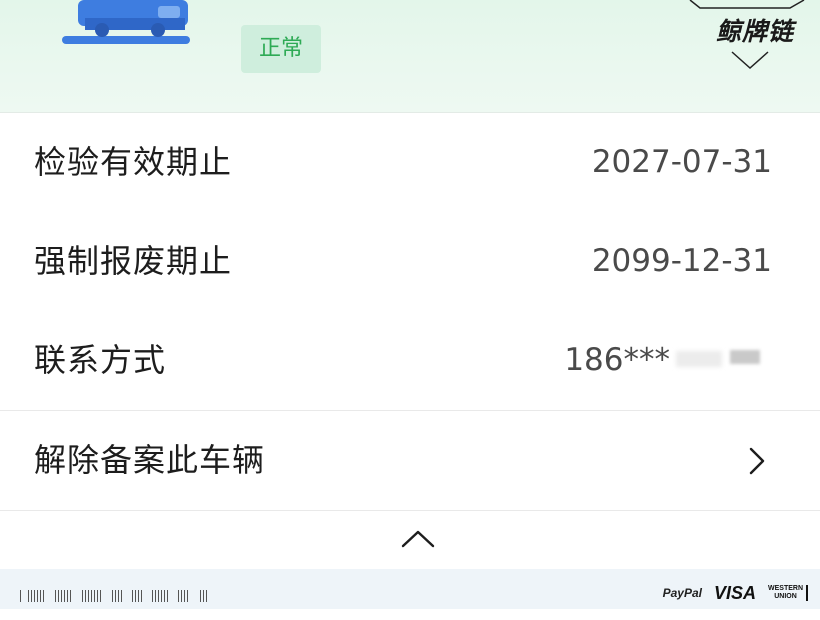  I want to click on brand-logo: 鲸牌链, so click(754, 31).